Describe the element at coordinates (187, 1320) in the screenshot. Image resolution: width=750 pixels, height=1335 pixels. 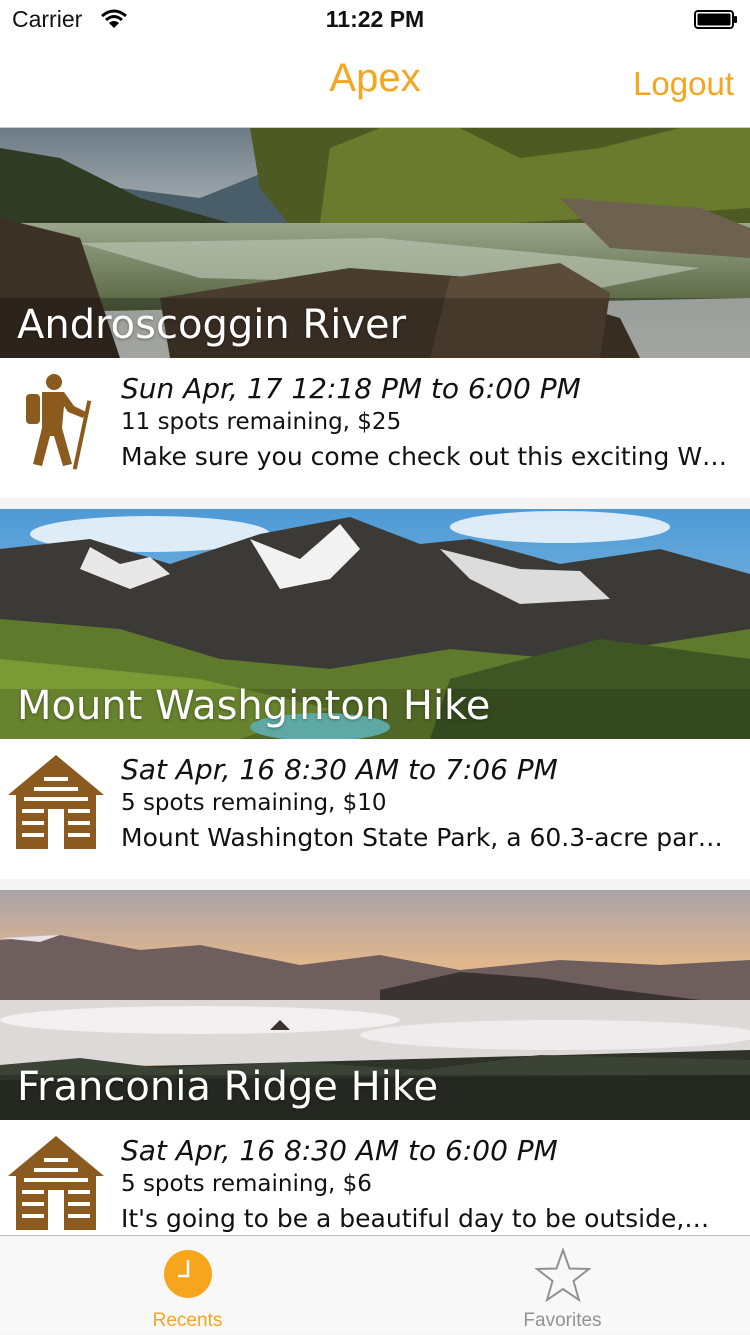
I see `tab-label: Recents` at that location.